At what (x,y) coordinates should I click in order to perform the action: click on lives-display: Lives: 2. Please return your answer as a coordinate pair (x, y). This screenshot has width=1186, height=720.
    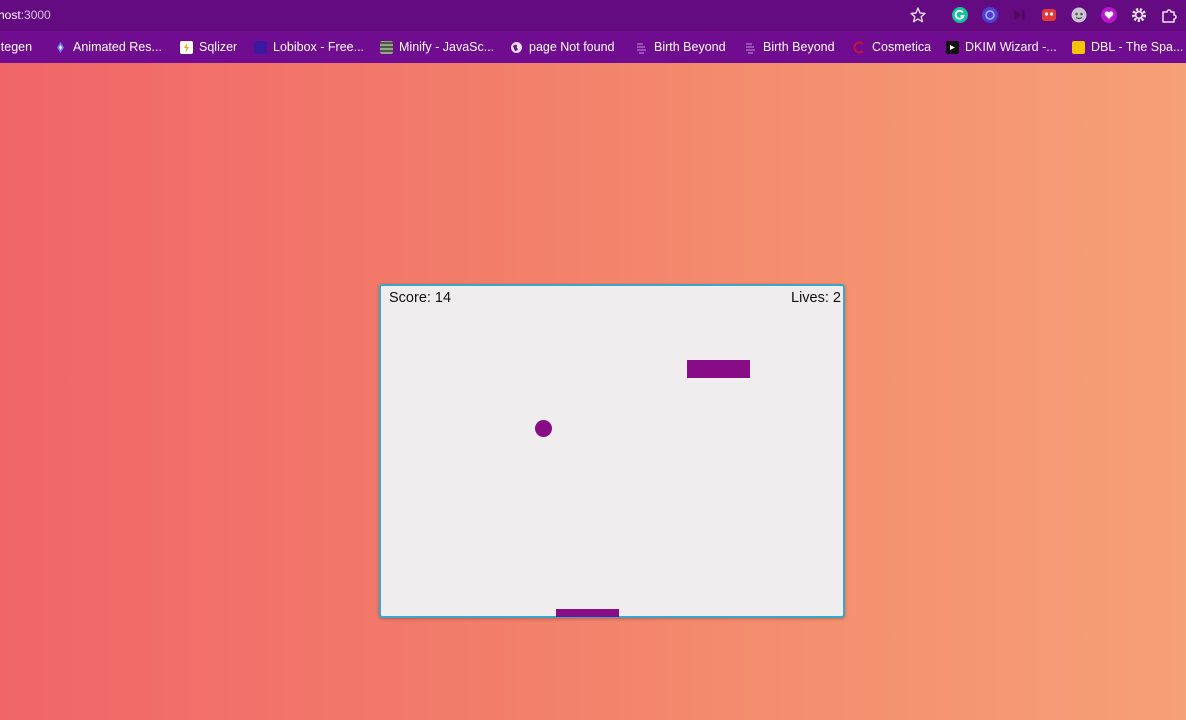
    Looking at the image, I should click on (816, 298).